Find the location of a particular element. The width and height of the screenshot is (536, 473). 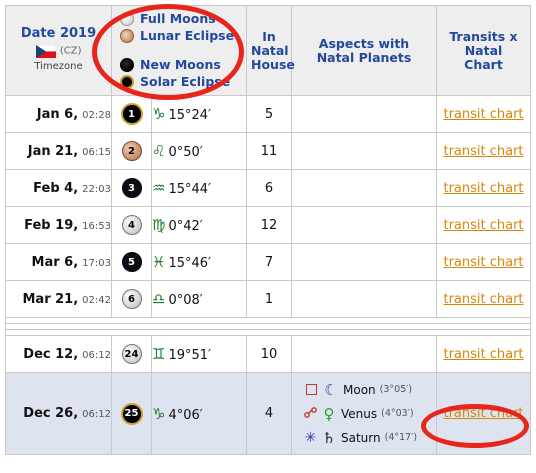

row-house: 5 is located at coordinates (269, 114).